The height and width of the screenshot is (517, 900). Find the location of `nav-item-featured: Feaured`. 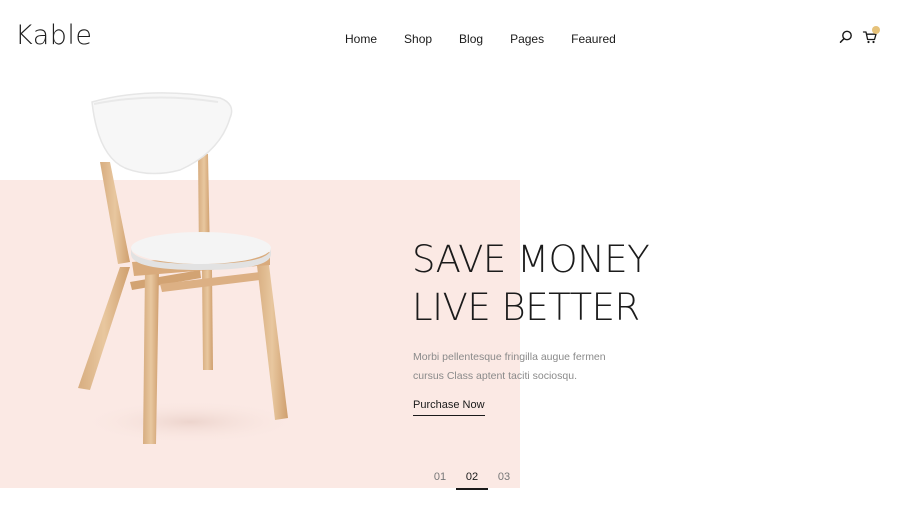

nav-item-featured: Feaured is located at coordinates (593, 39).